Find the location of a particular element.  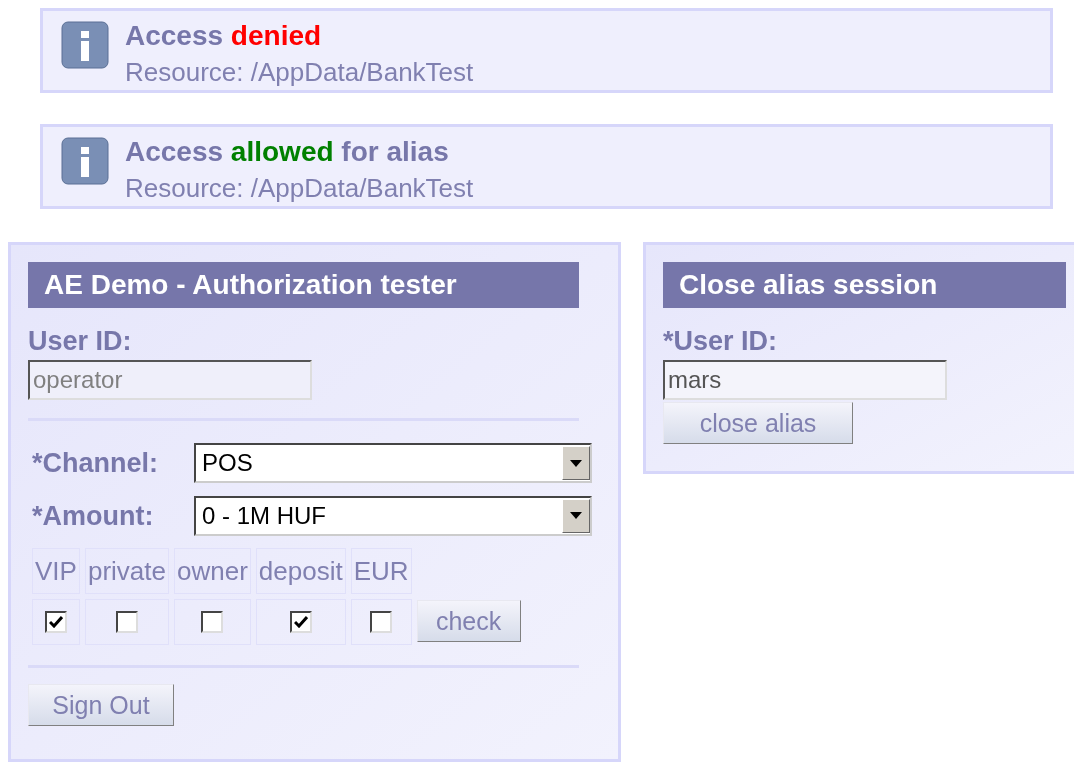

field-label: User ID: is located at coordinates (80, 341).